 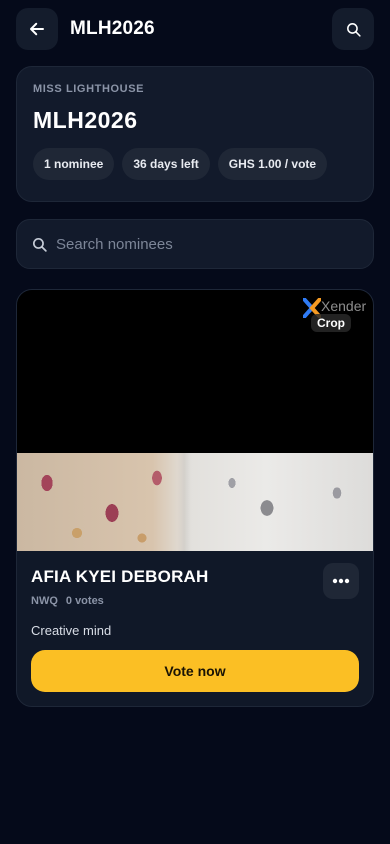 What do you see at coordinates (44, 601) in the screenshot?
I see `nominee-code: NWQ` at bounding box center [44, 601].